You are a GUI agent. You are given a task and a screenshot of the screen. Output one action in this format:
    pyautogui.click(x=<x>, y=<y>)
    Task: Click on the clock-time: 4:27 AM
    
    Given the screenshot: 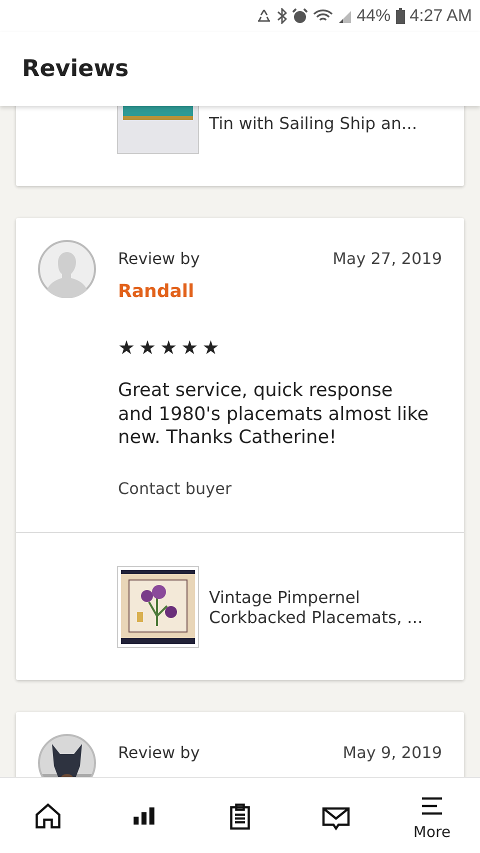 What is the action you would take?
    pyautogui.click(x=441, y=16)
    